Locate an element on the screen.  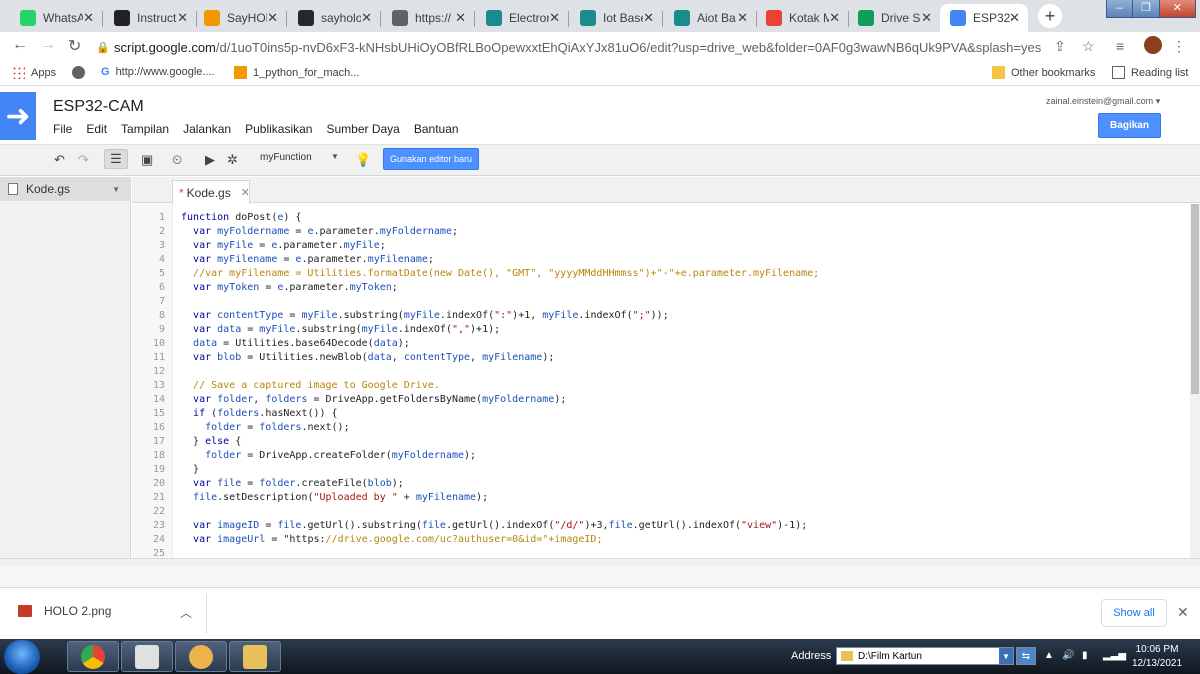
maximize-button: ❐ is located at coordinates (1146, 8).